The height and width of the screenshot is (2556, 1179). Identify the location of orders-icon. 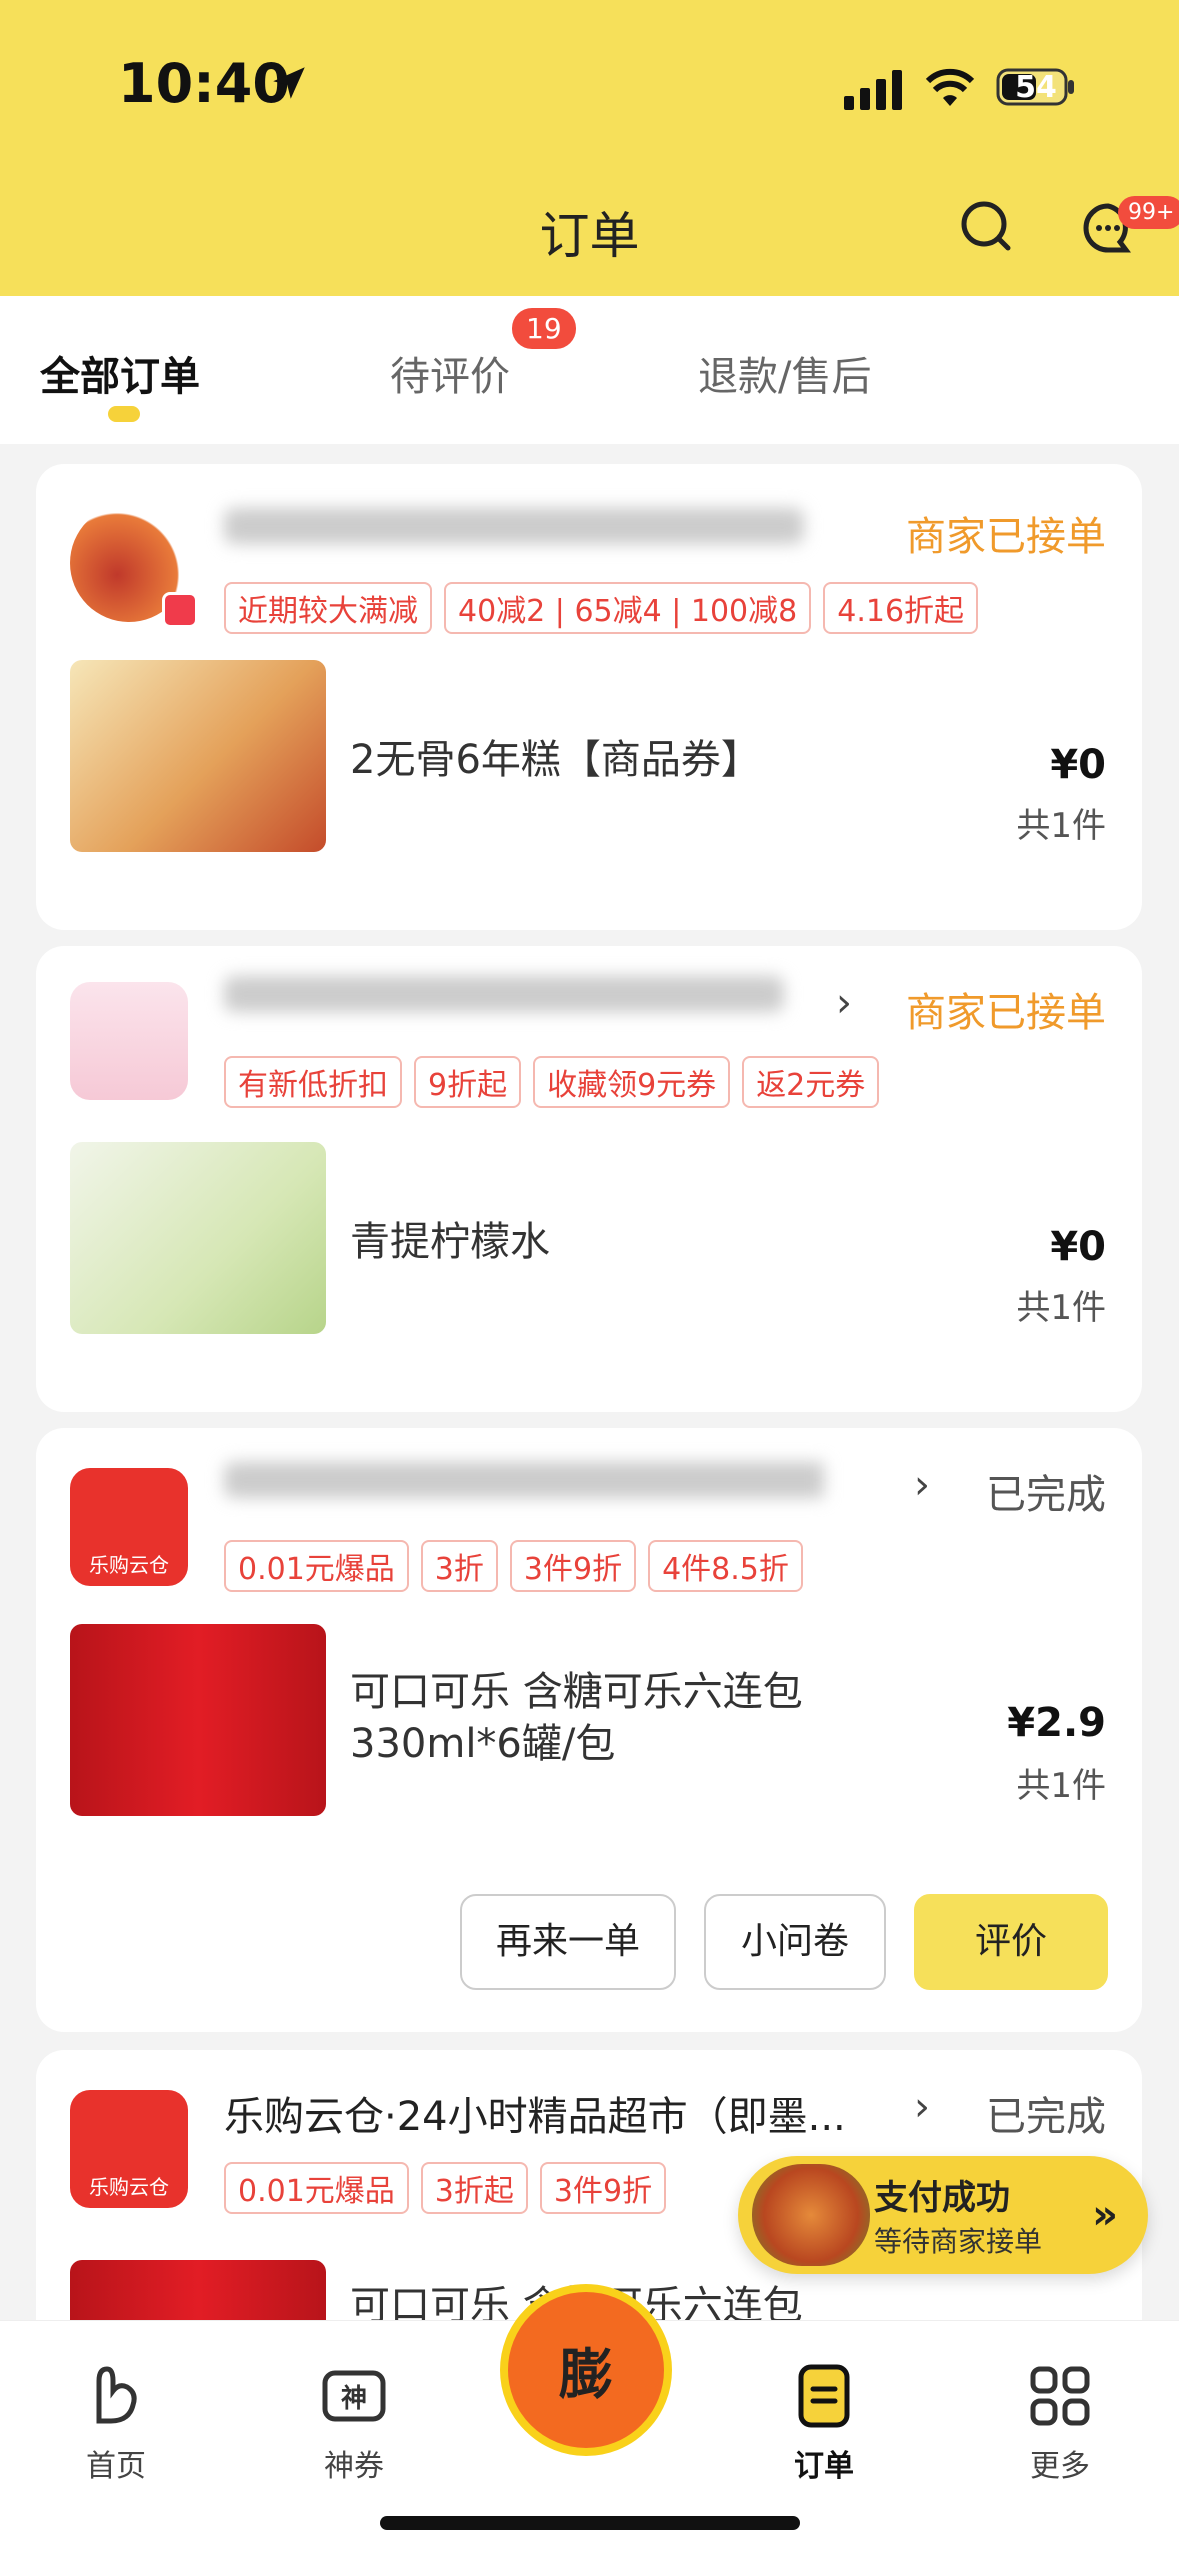
(824, 2396).